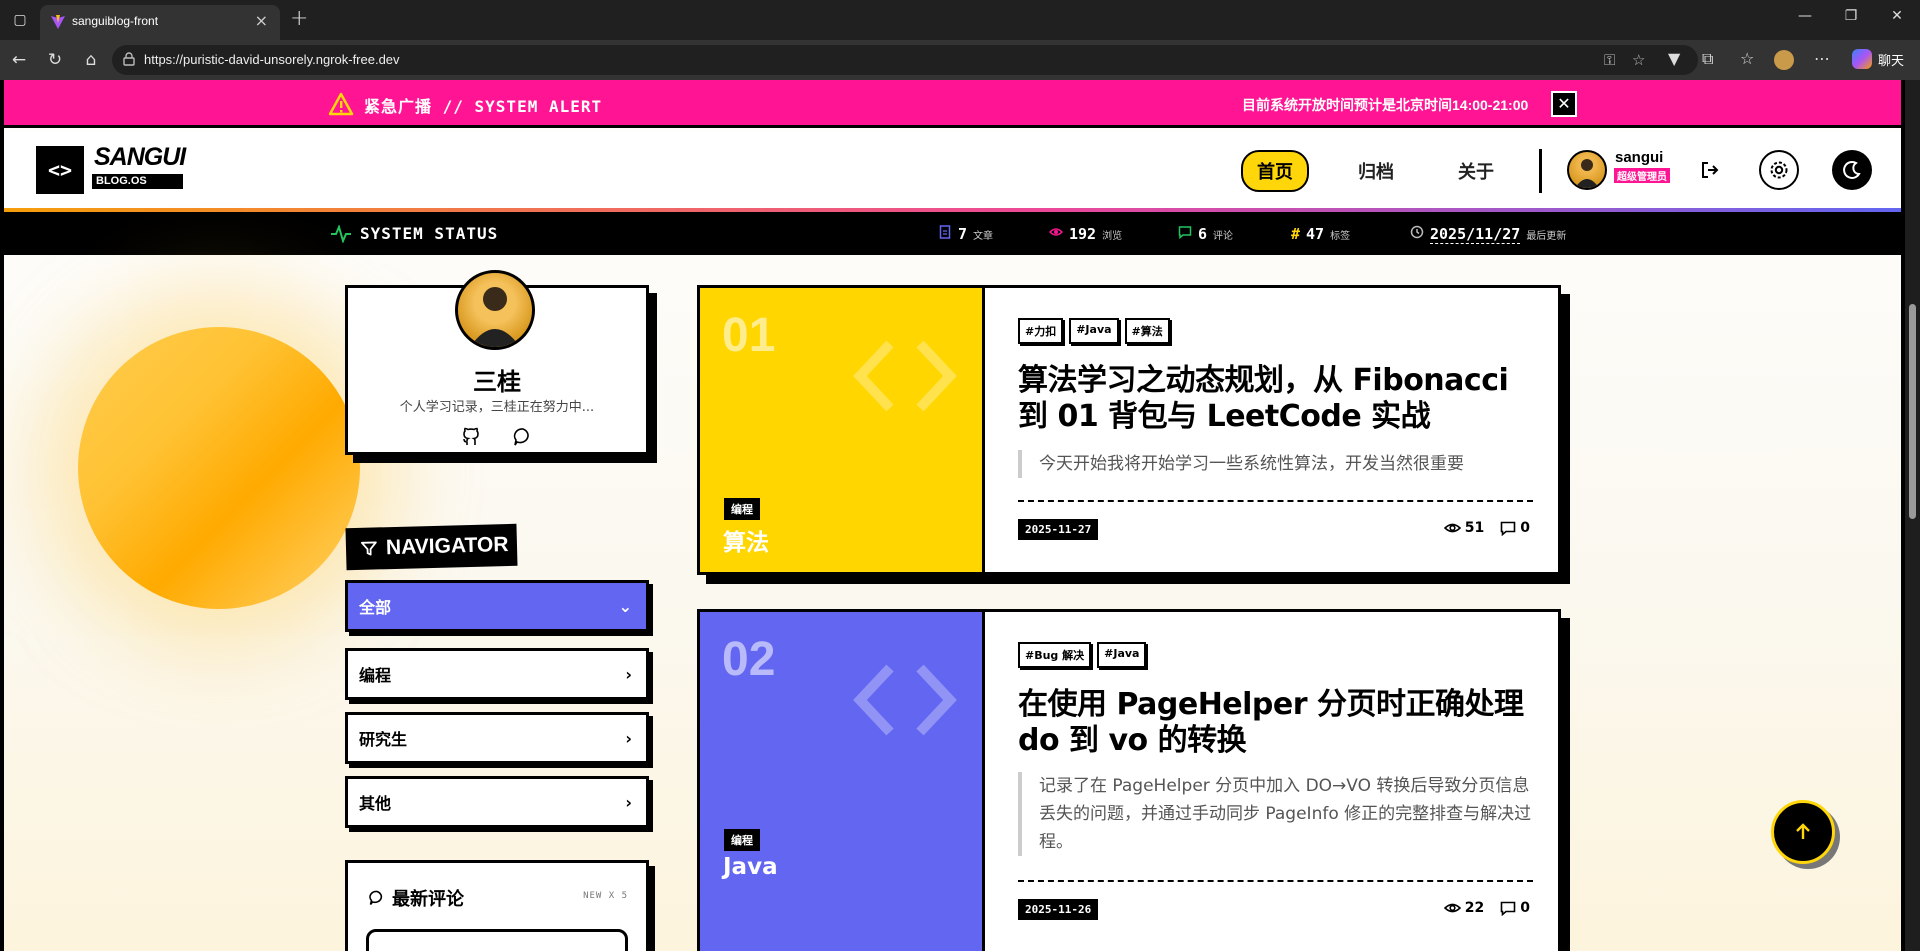 The width and height of the screenshot is (1920, 951). Describe the element at coordinates (137, 181) in the screenshot. I see `logo-subtitle: BLOG.OS` at that location.